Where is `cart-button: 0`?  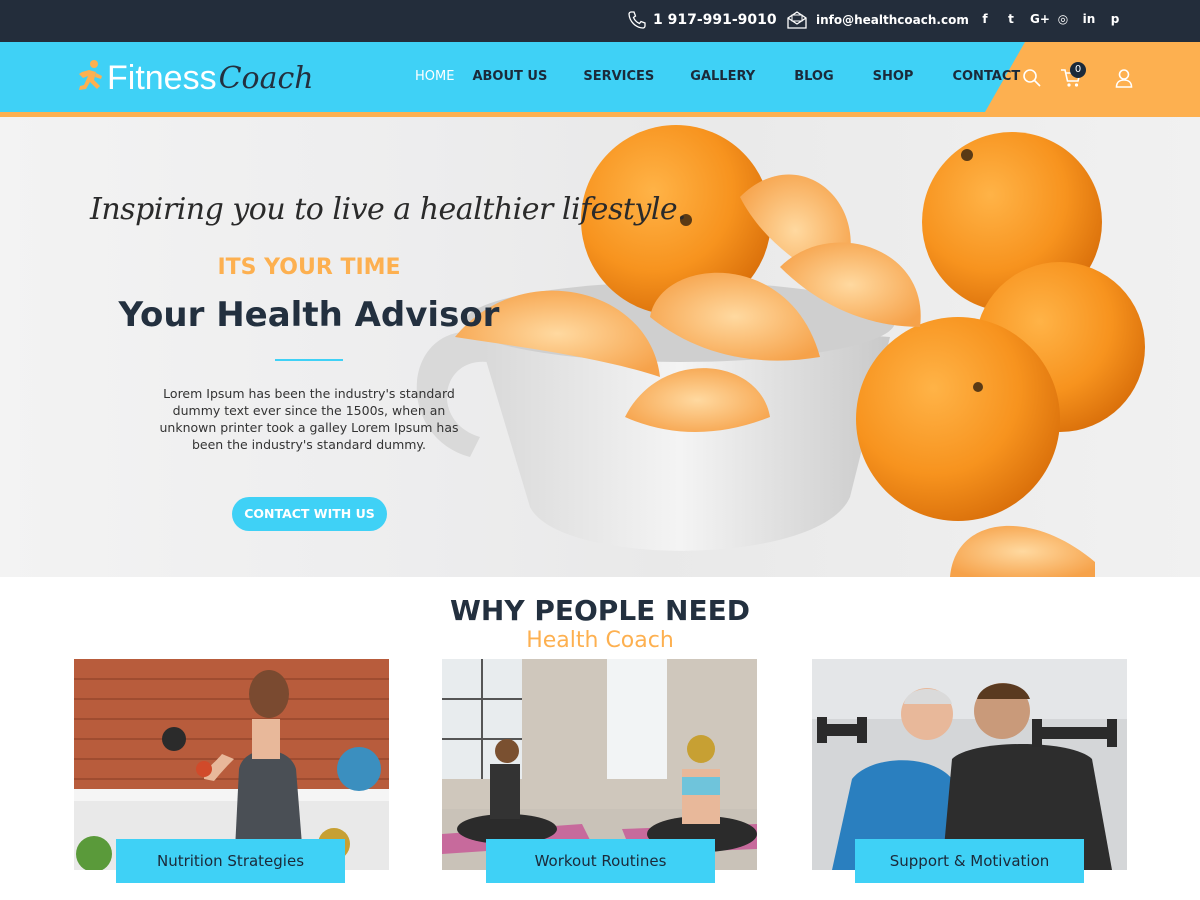
cart-button: 0 is located at coordinates (1073, 75).